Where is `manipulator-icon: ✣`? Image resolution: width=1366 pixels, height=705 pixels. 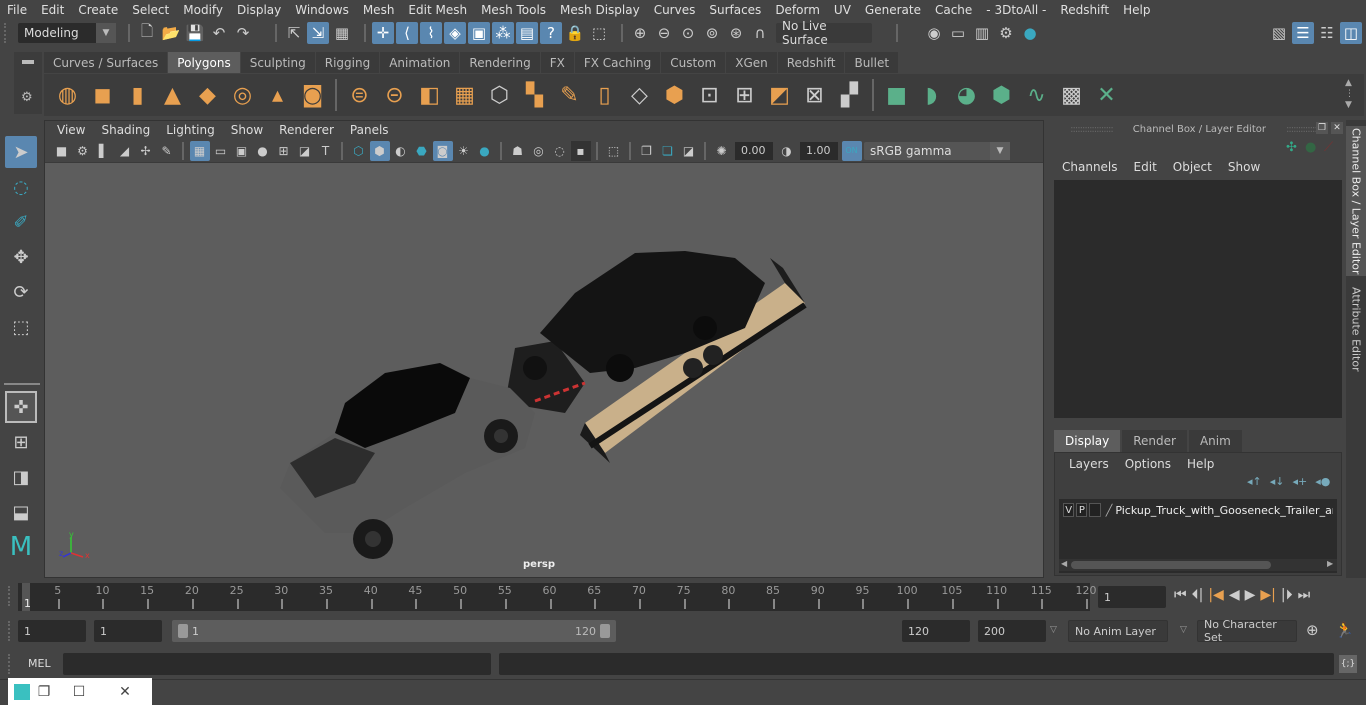
manipulator-icon: ✣ is located at coordinates (1291, 147).